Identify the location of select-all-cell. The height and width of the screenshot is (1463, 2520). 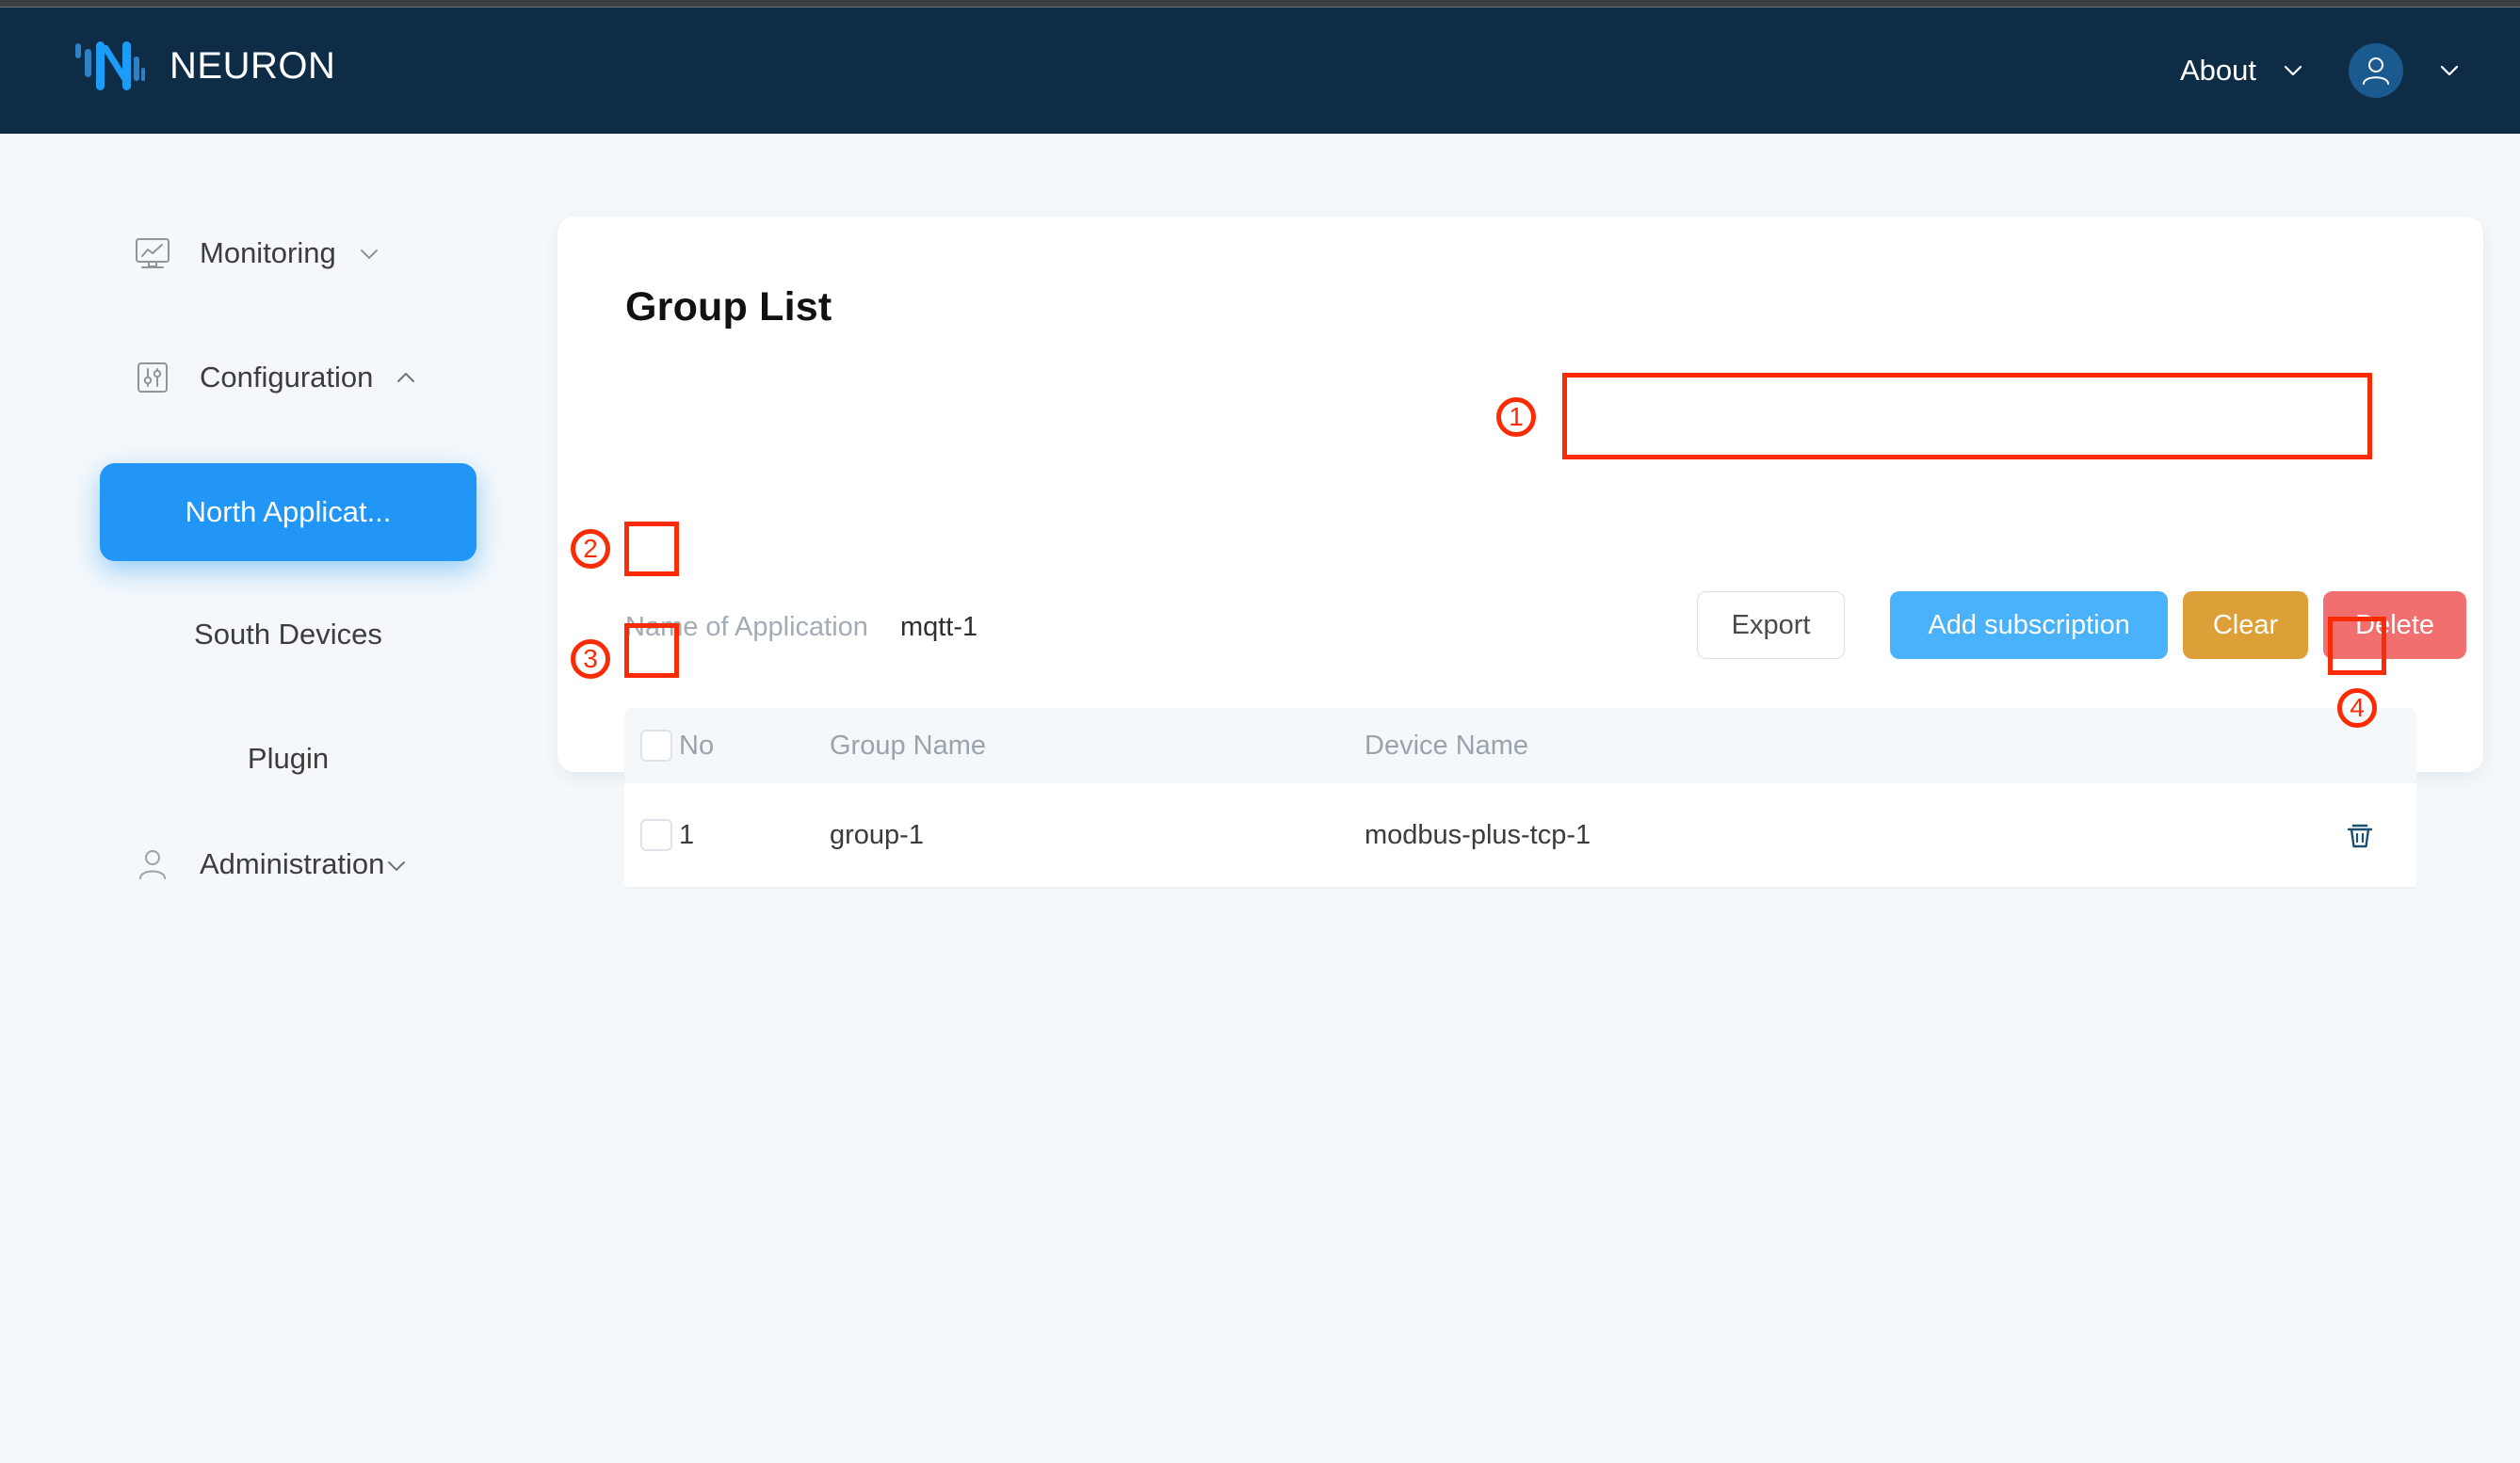
(651, 746).